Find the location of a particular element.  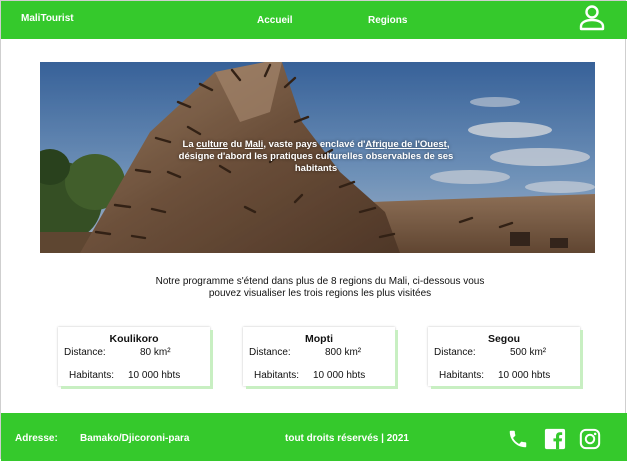

distance-value: 80 km² is located at coordinates (155, 352).